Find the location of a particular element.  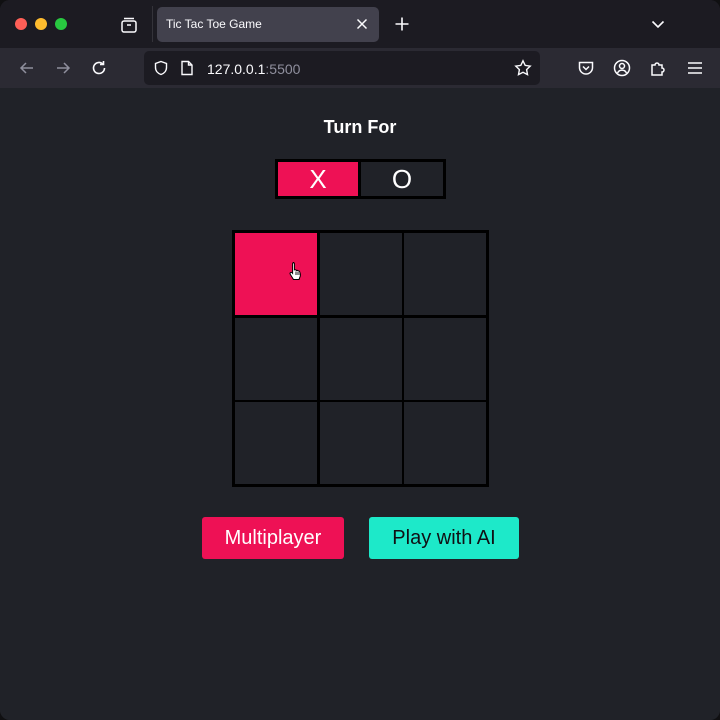

url-bar: 127.0.0.1:5500 is located at coordinates (342, 68).